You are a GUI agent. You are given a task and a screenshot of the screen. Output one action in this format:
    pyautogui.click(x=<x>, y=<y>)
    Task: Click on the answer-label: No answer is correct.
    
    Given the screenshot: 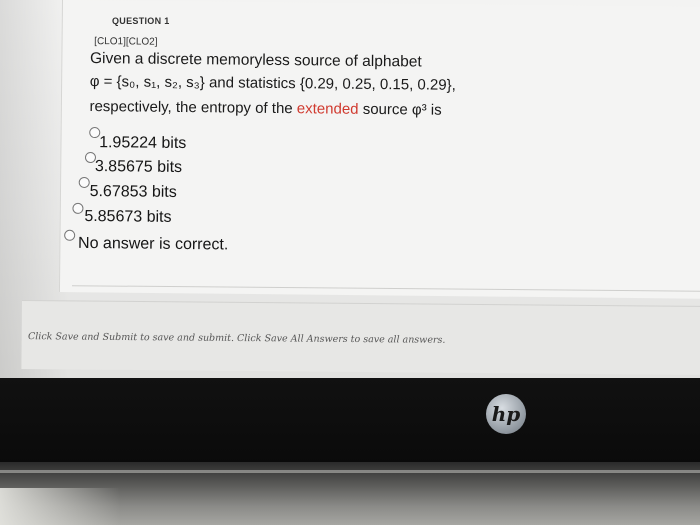 What is the action you would take?
    pyautogui.click(x=153, y=245)
    